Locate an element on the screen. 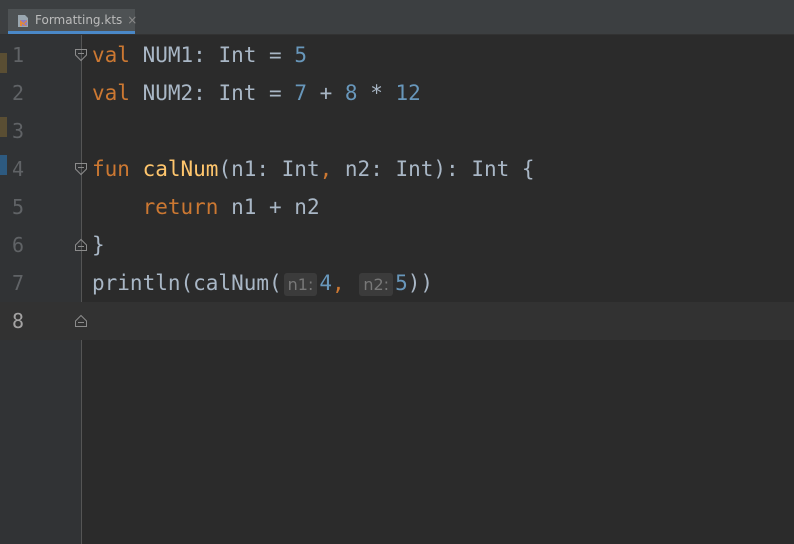 Image resolution: width=794 pixels, height=544 pixels. selection-marker is located at coordinates (3, 165).